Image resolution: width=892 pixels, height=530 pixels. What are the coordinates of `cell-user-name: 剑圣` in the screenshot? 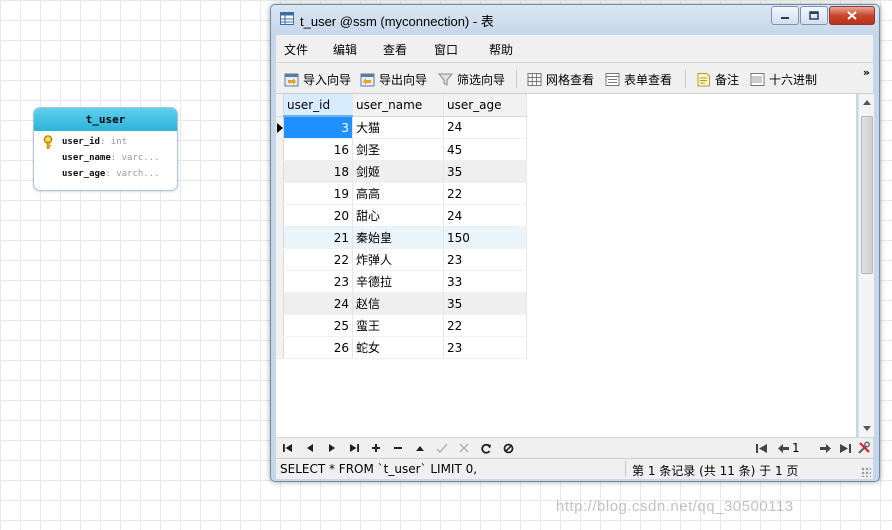 It's located at (398, 149).